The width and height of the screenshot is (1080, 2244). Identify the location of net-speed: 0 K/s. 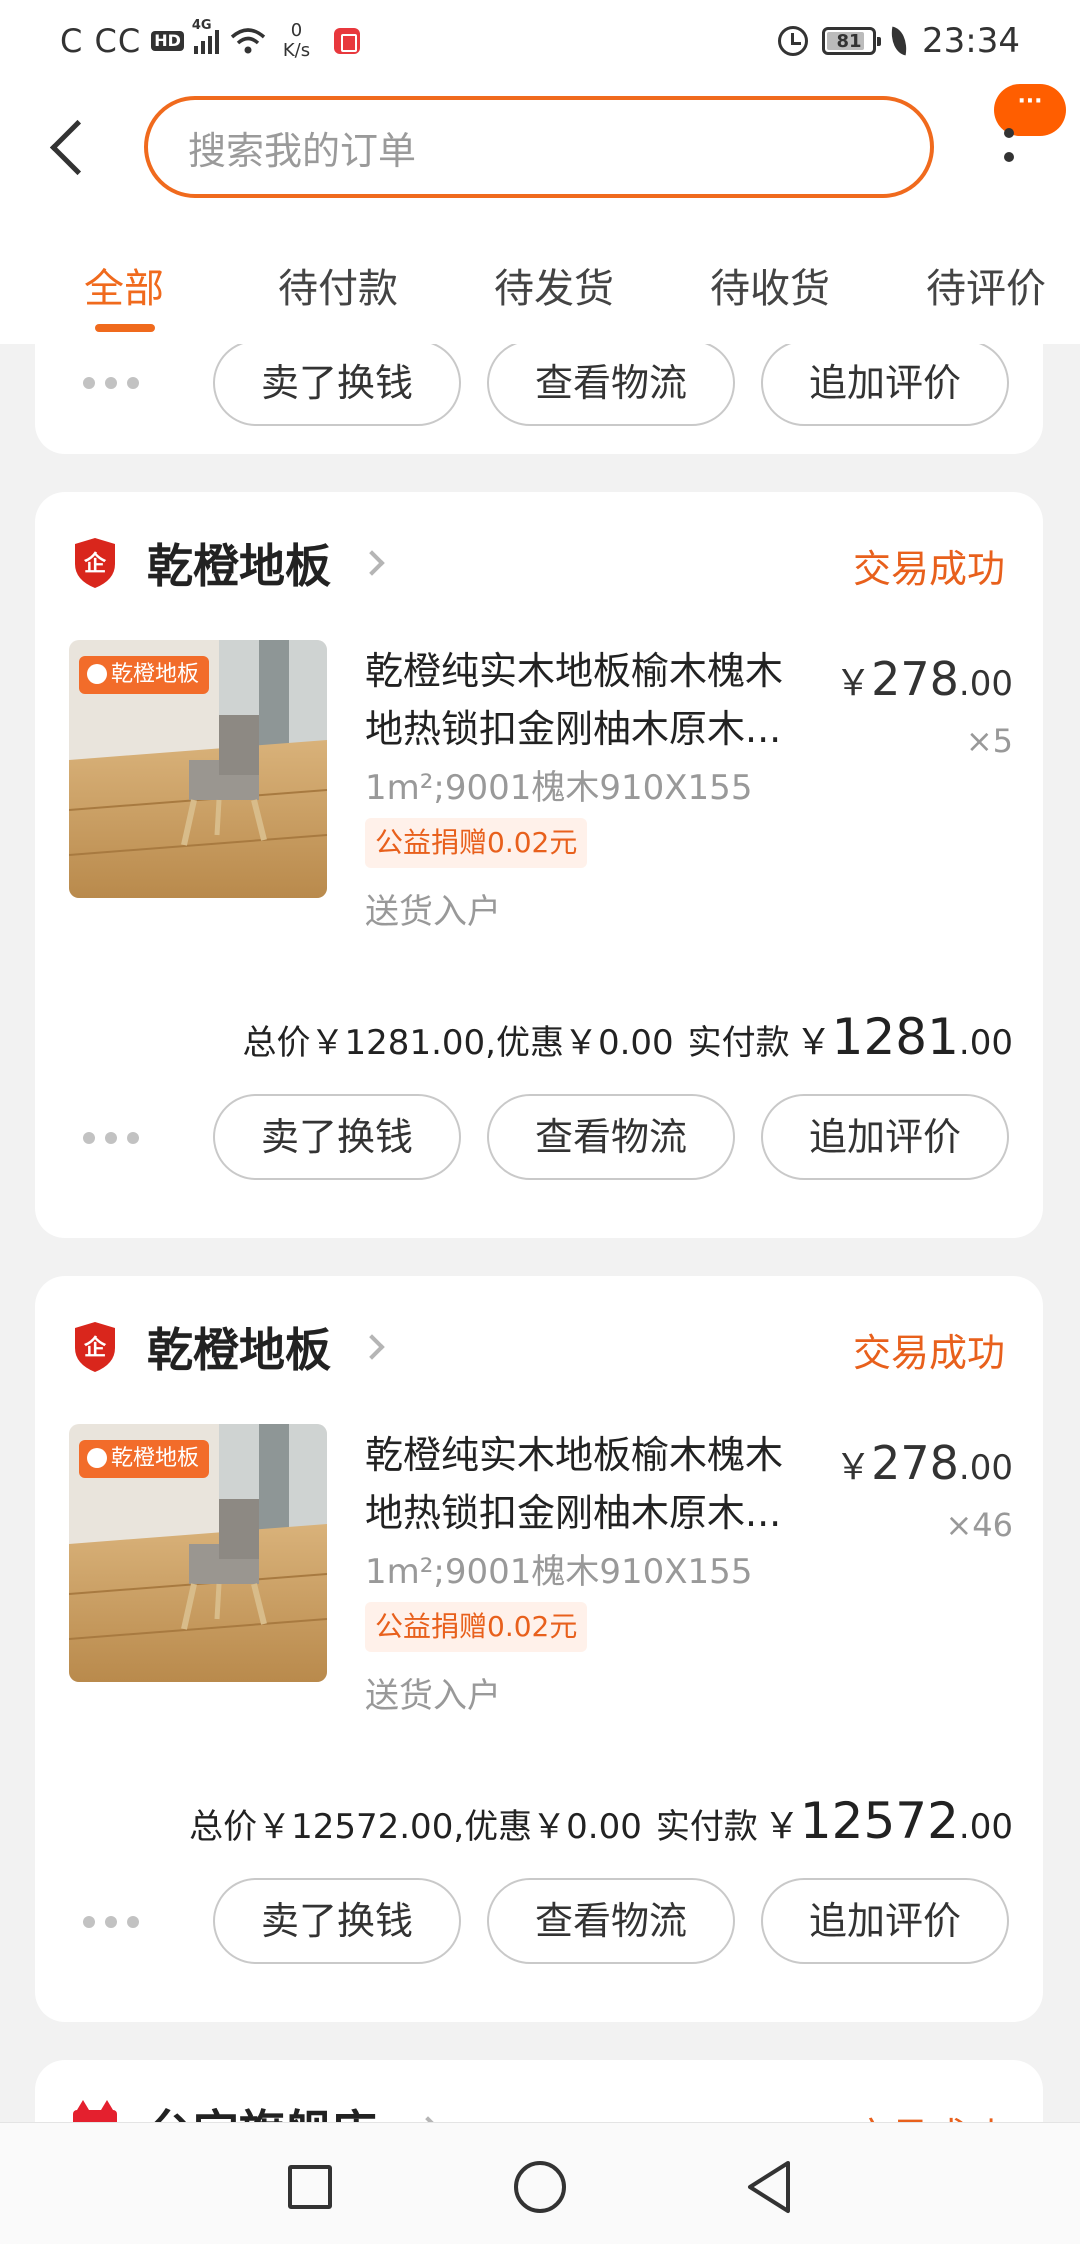
(296, 41).